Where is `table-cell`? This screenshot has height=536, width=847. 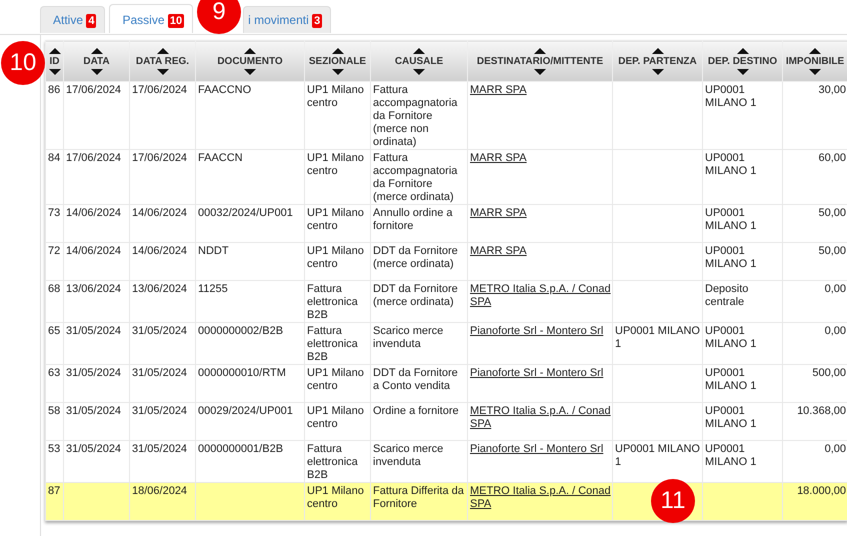
table-cell is located at coordinates (97, 501).